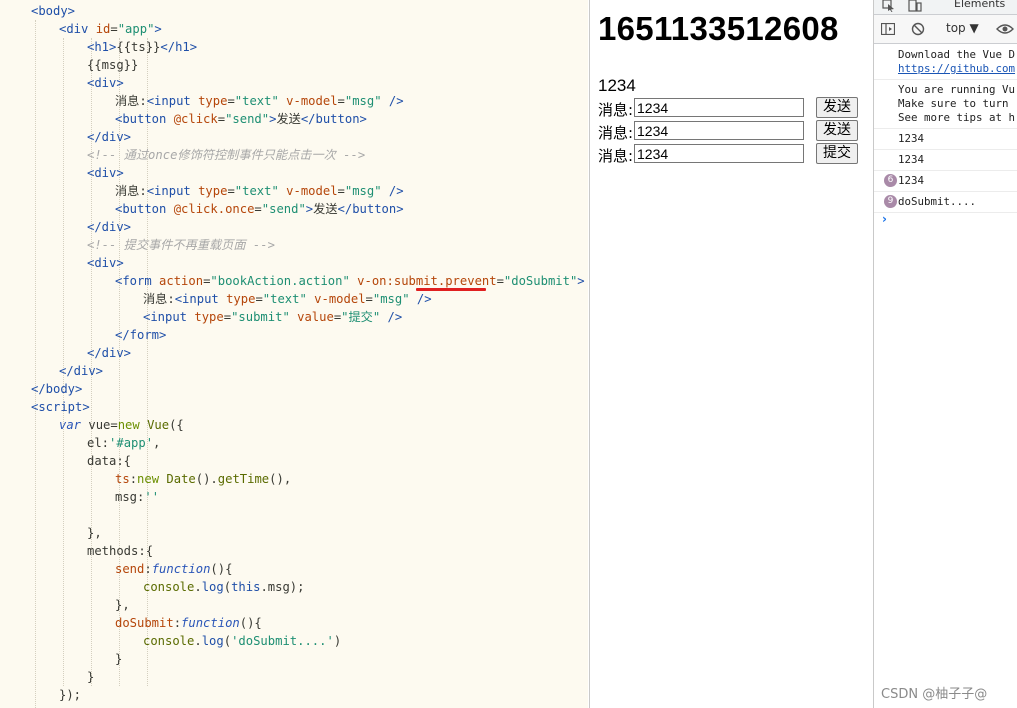 The width and height of the screenshot is (1017, 708). I want to click on code-token: <div>, so click(105, 263).